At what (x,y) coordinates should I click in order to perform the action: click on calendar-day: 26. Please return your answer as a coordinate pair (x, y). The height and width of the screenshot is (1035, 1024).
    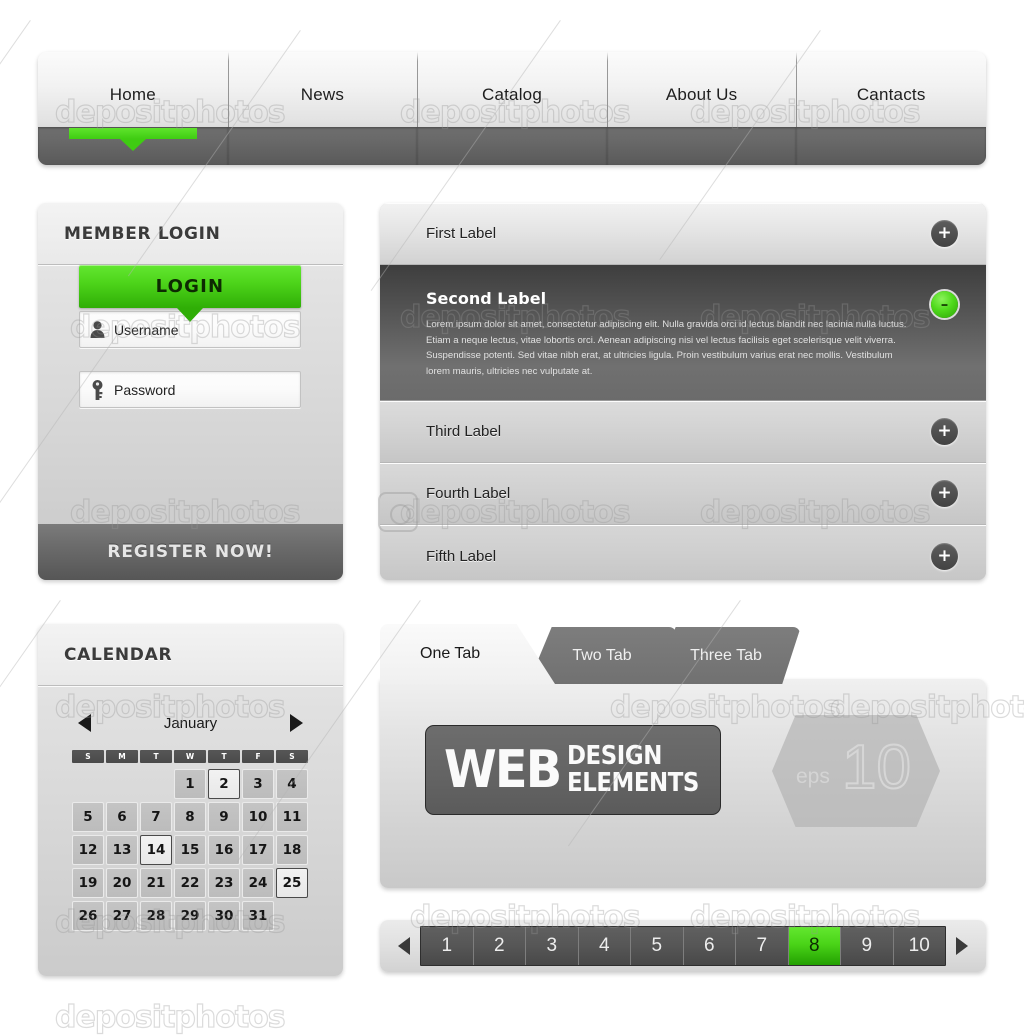
    Looking at the image, I should click on (88, 916).